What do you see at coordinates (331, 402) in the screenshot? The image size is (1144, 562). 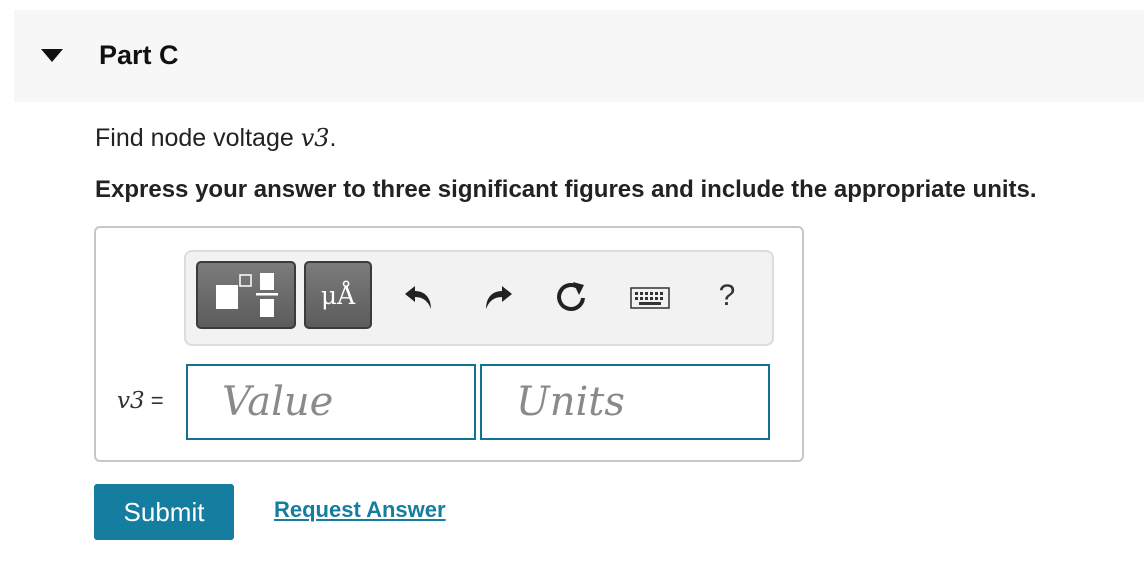 I see `value-input` at bounding box center [331, 402].